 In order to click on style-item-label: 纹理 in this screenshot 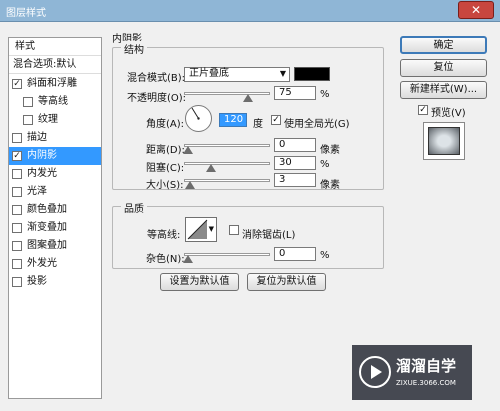, I will do `click(48, 119)`.